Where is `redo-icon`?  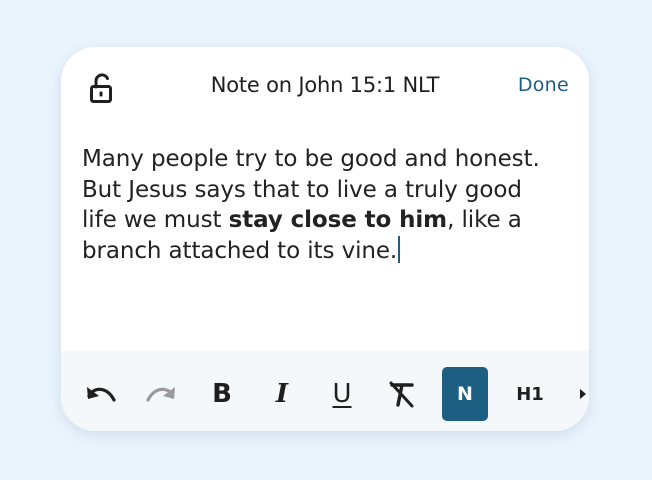
redo-icon is located at coordinates (161, 394).